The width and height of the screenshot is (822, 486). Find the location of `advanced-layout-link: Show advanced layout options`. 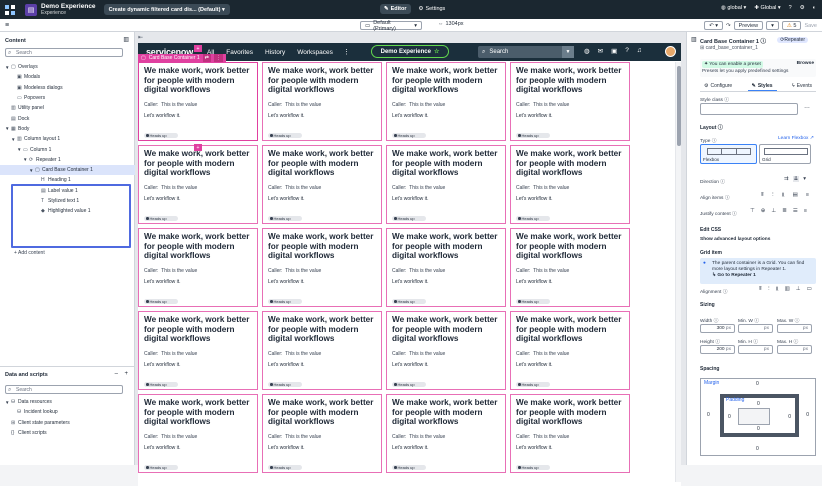

advanced-layout-link: Show advanced layout options is located at coordinates (735, 239).